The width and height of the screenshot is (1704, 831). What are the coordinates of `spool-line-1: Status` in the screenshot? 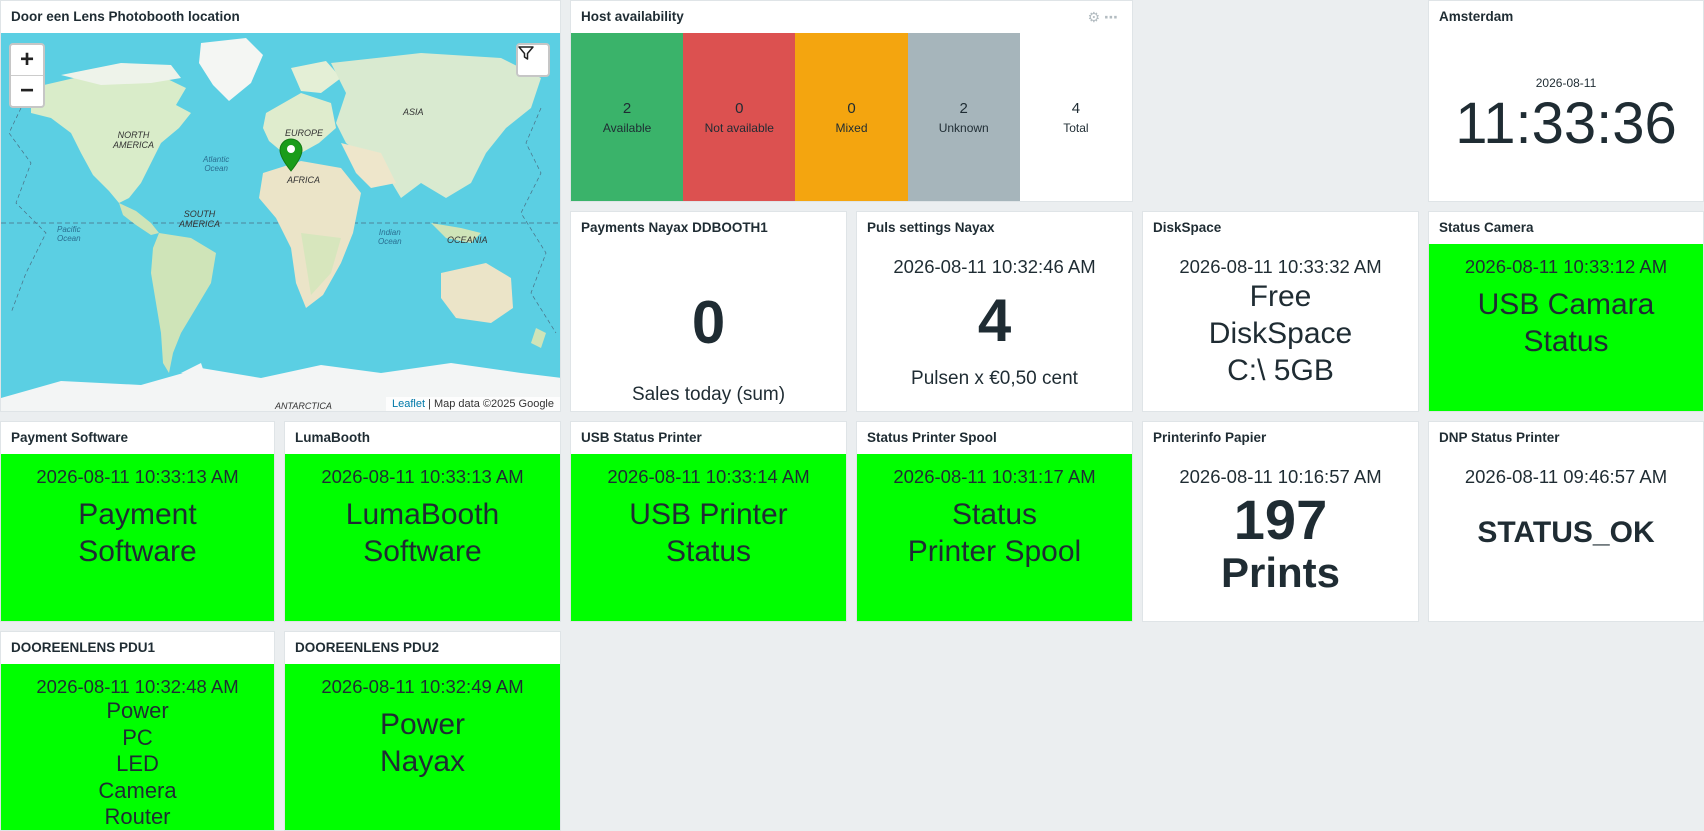 It's located at (994, 514).